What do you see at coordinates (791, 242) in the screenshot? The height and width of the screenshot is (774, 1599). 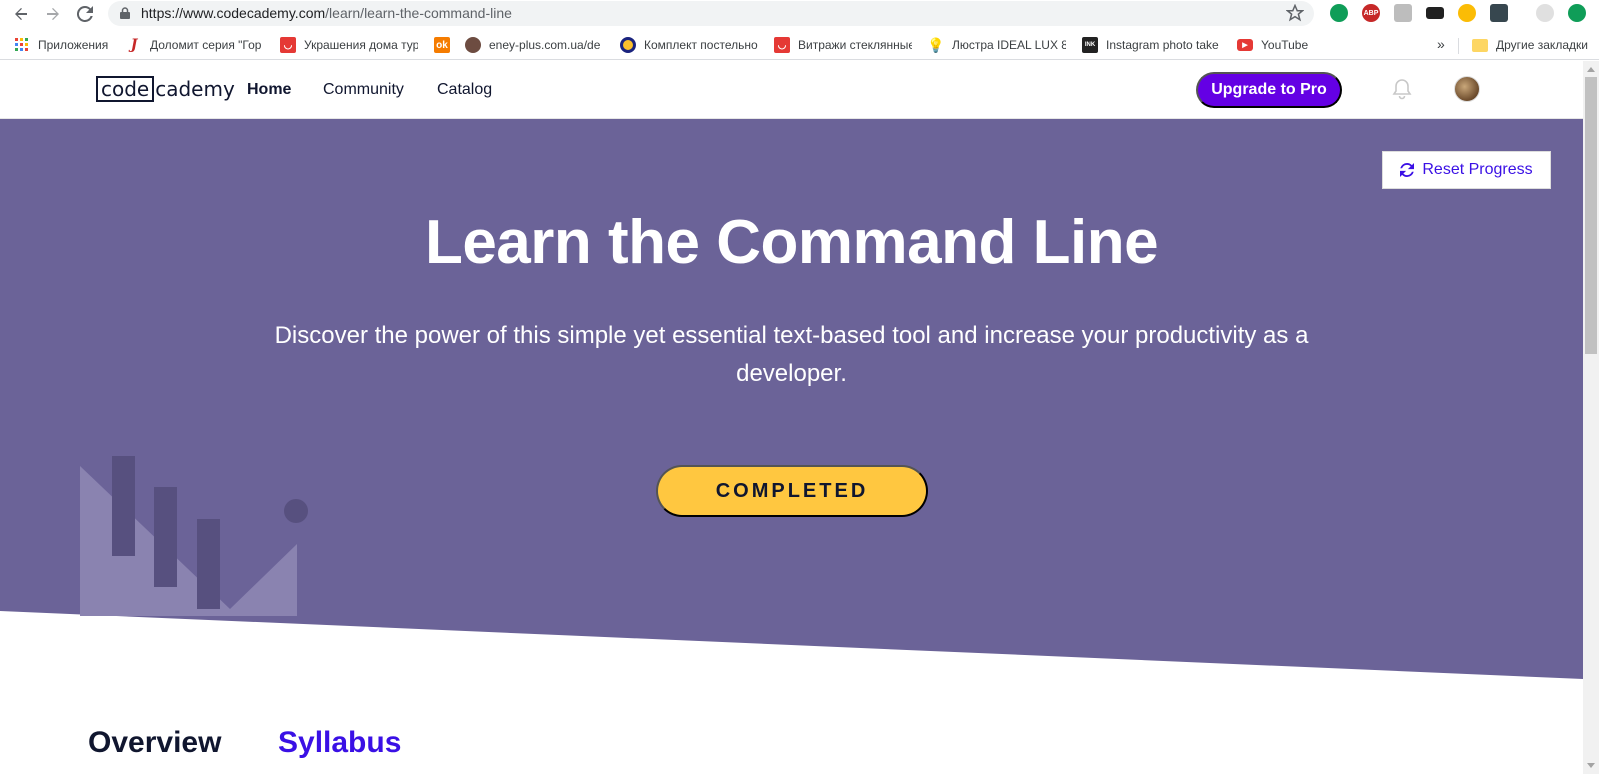 I see `course-title: Learn the Command Line` at bounding box center [791, 242].